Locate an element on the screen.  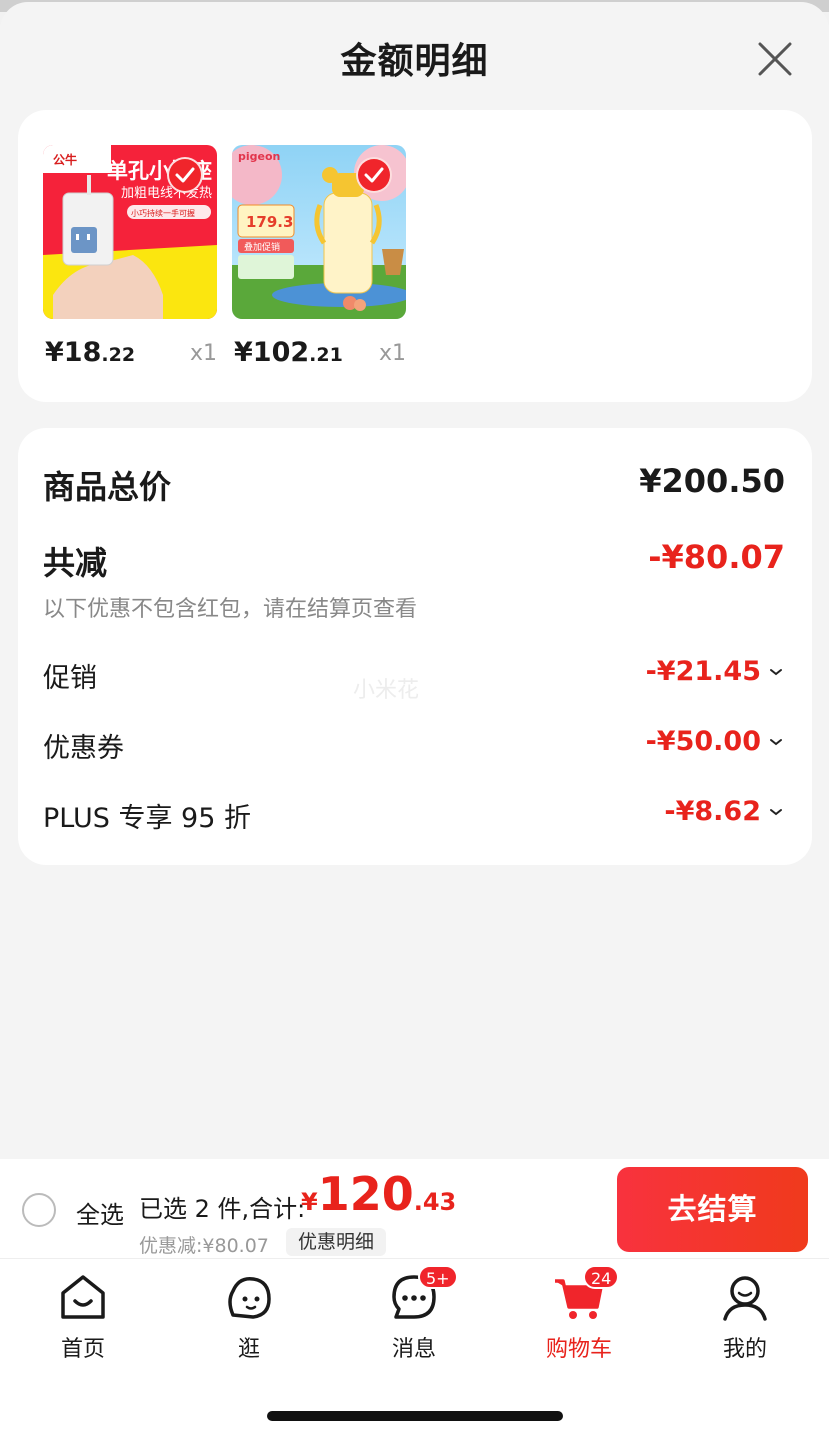
discount-note: 以下优惠不包含红包，请在结算页查看 is located at coordinates (230, 609).